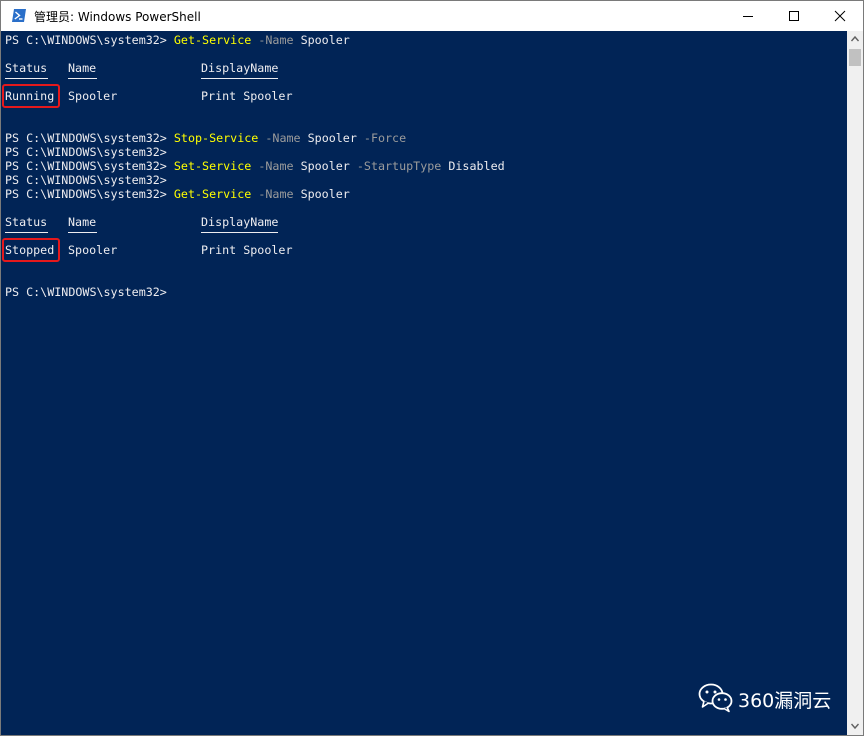 This screenshot has width=864, height=736. I want to click on maximize-icon, so click(794, 16).